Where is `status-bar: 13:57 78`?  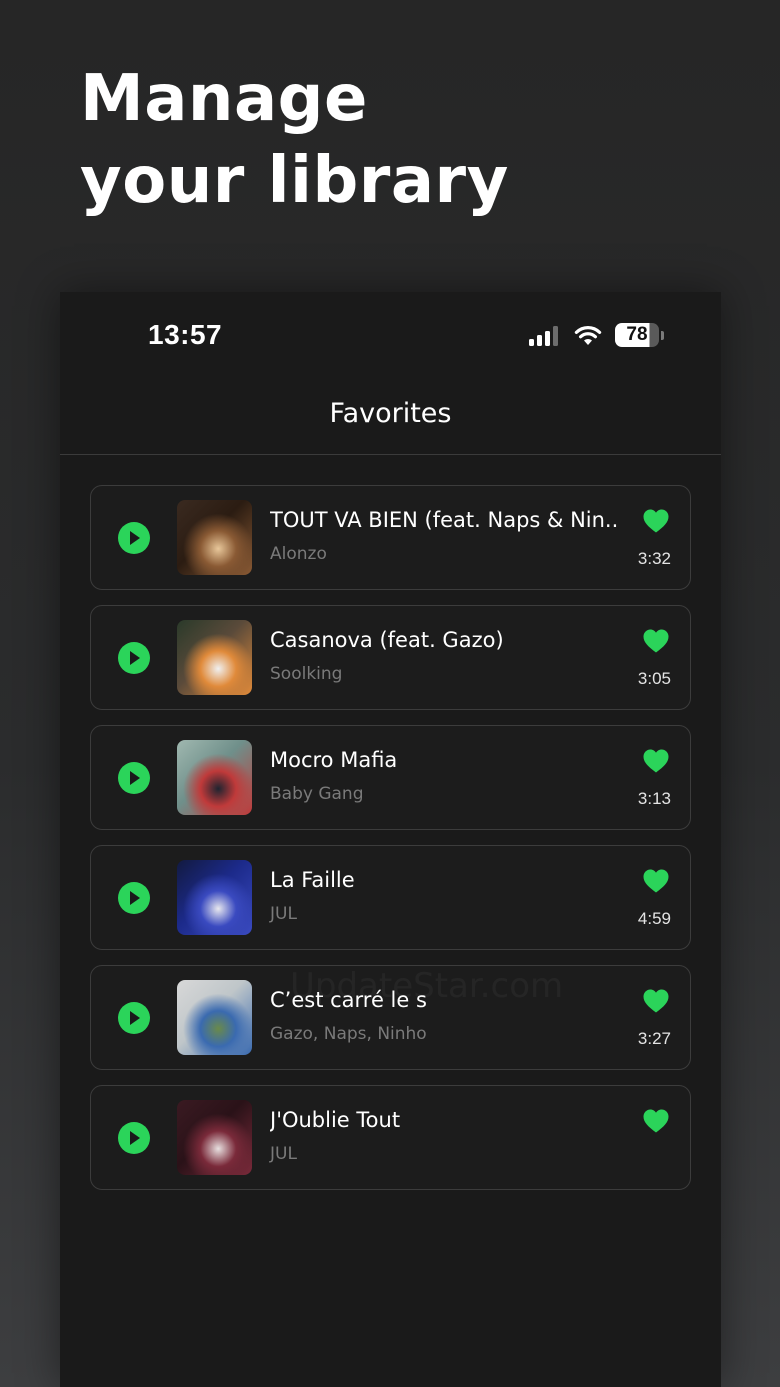
status-bar: 13:57 78 is located at coordinates (390, 337).